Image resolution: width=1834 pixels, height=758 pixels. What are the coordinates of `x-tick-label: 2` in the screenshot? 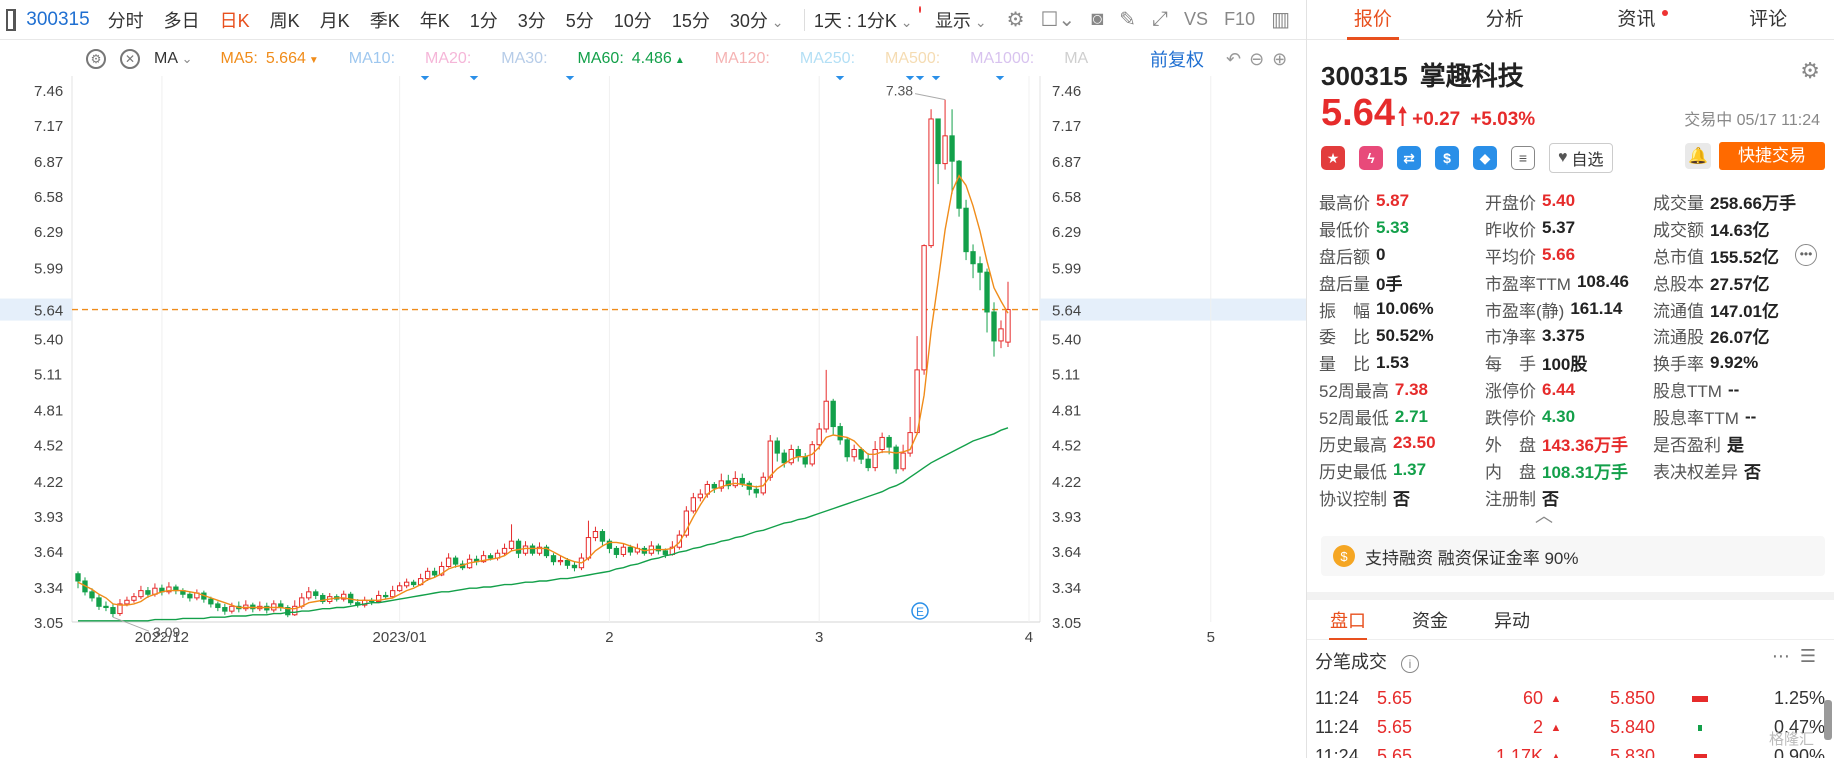 It's located at (609, 637).